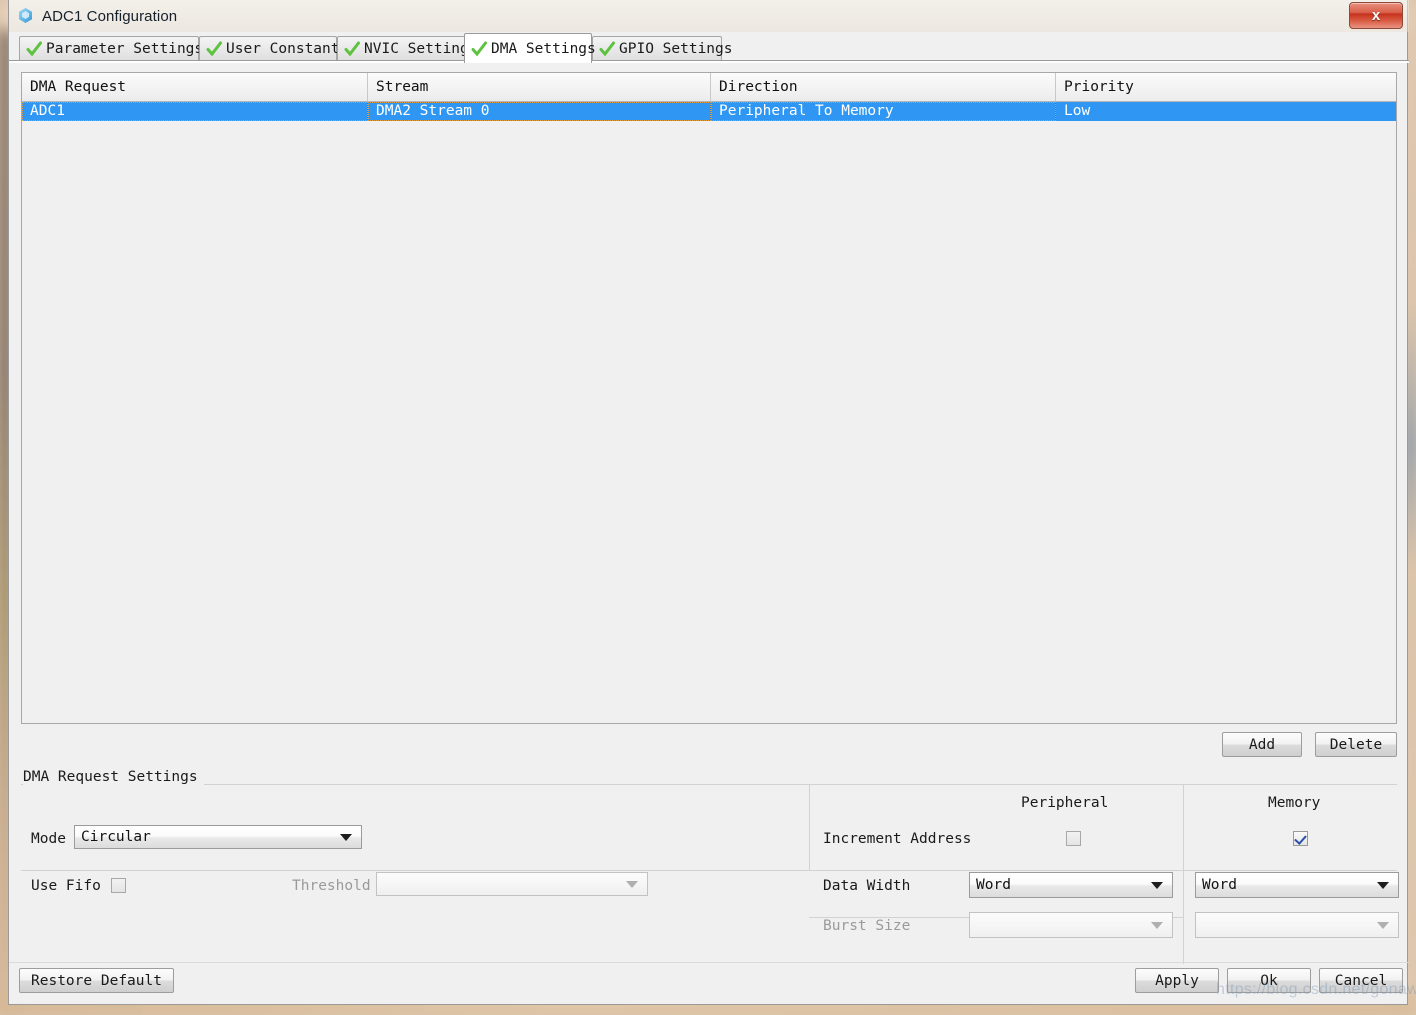 This screenshot has height=1015, width=1416. Describe the element at coordinates (1226, 111) in the screenshot. I see `cell-priority: Low` at that location.